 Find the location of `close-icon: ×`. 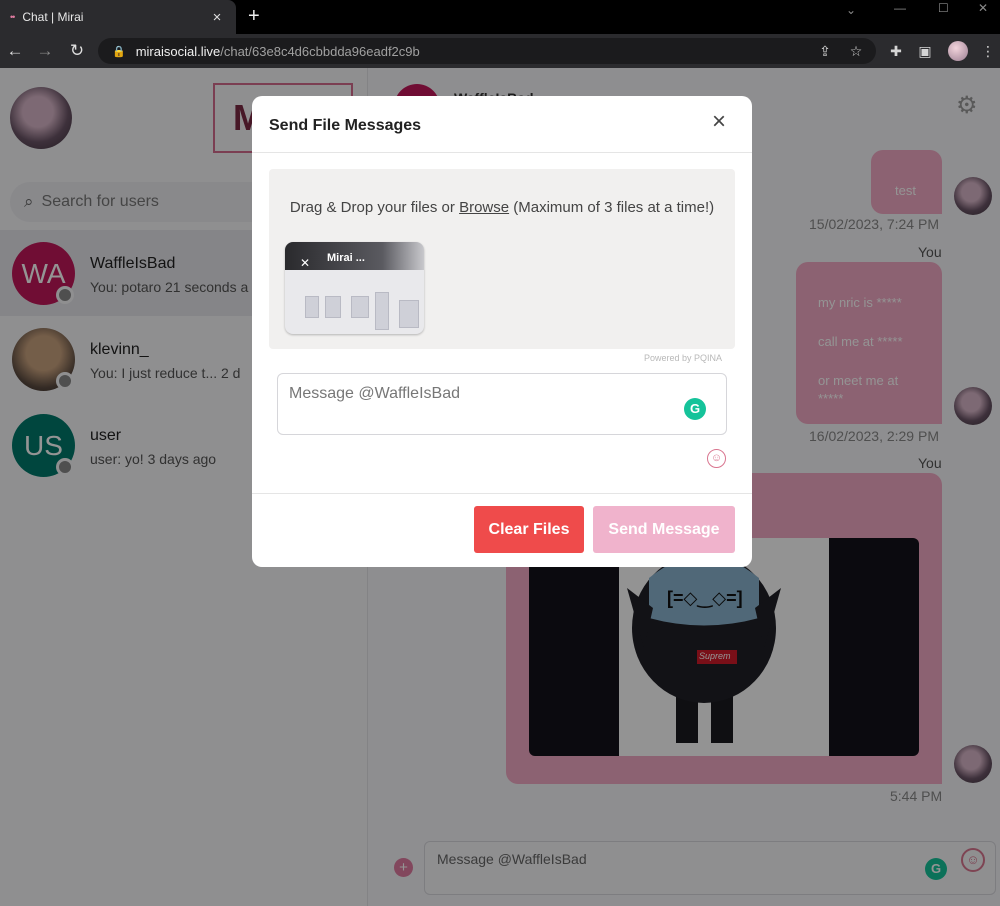

close-icon: × is located at coordinates (719, 122).